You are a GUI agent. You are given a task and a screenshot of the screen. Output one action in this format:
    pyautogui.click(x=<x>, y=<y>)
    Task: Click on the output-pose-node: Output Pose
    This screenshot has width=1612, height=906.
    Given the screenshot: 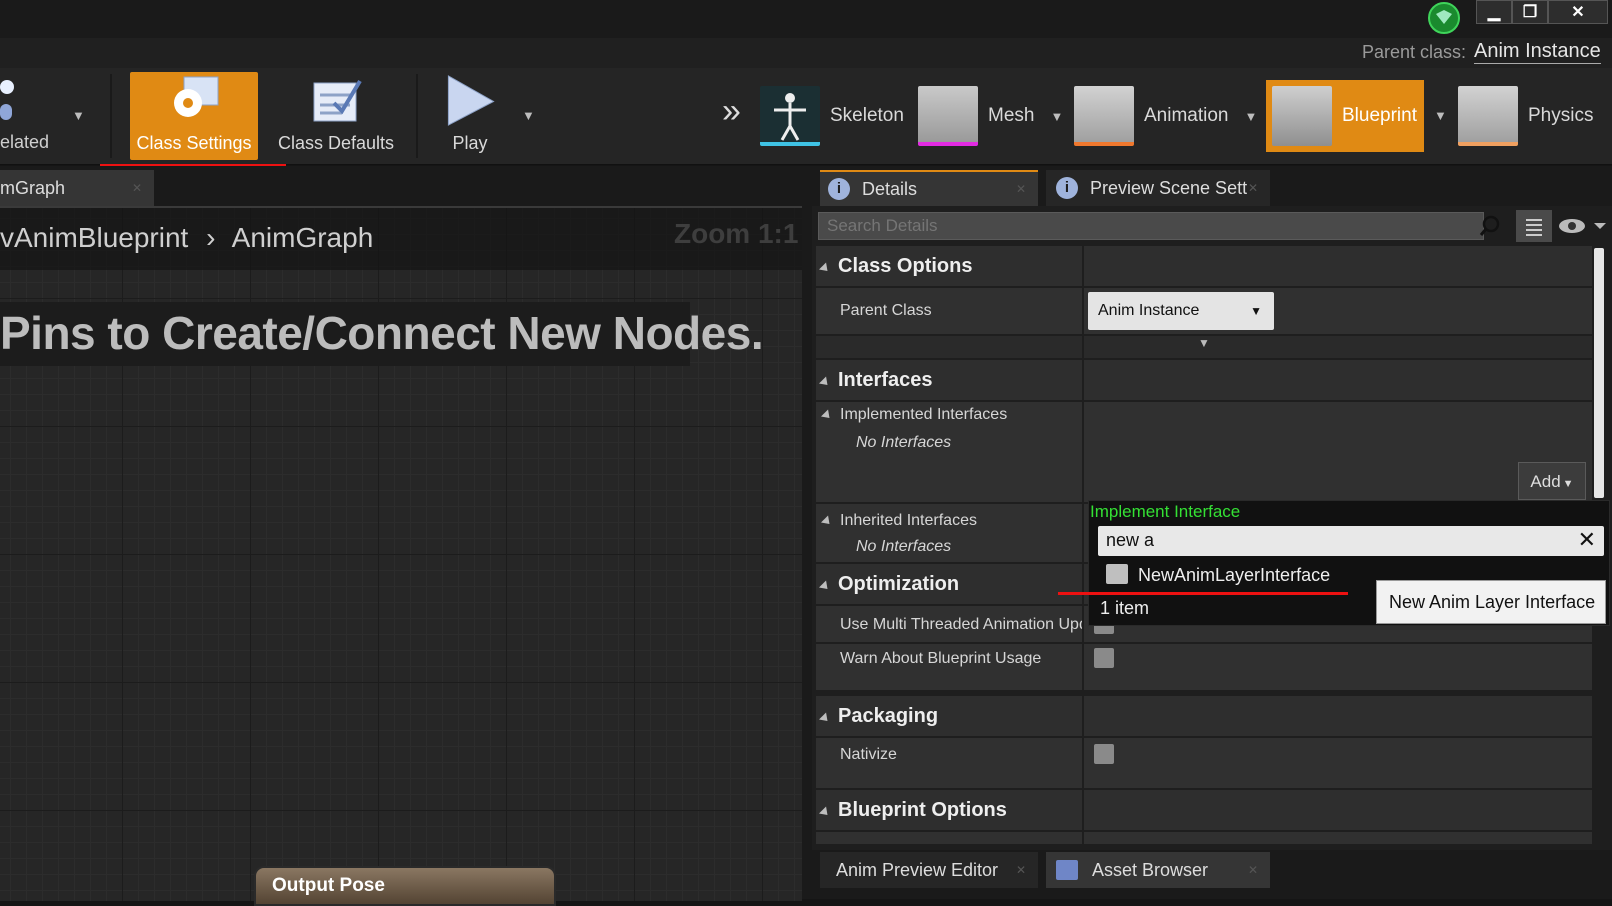 What is the action you would take?
    pyautogui.click(x=405, y=886)
    